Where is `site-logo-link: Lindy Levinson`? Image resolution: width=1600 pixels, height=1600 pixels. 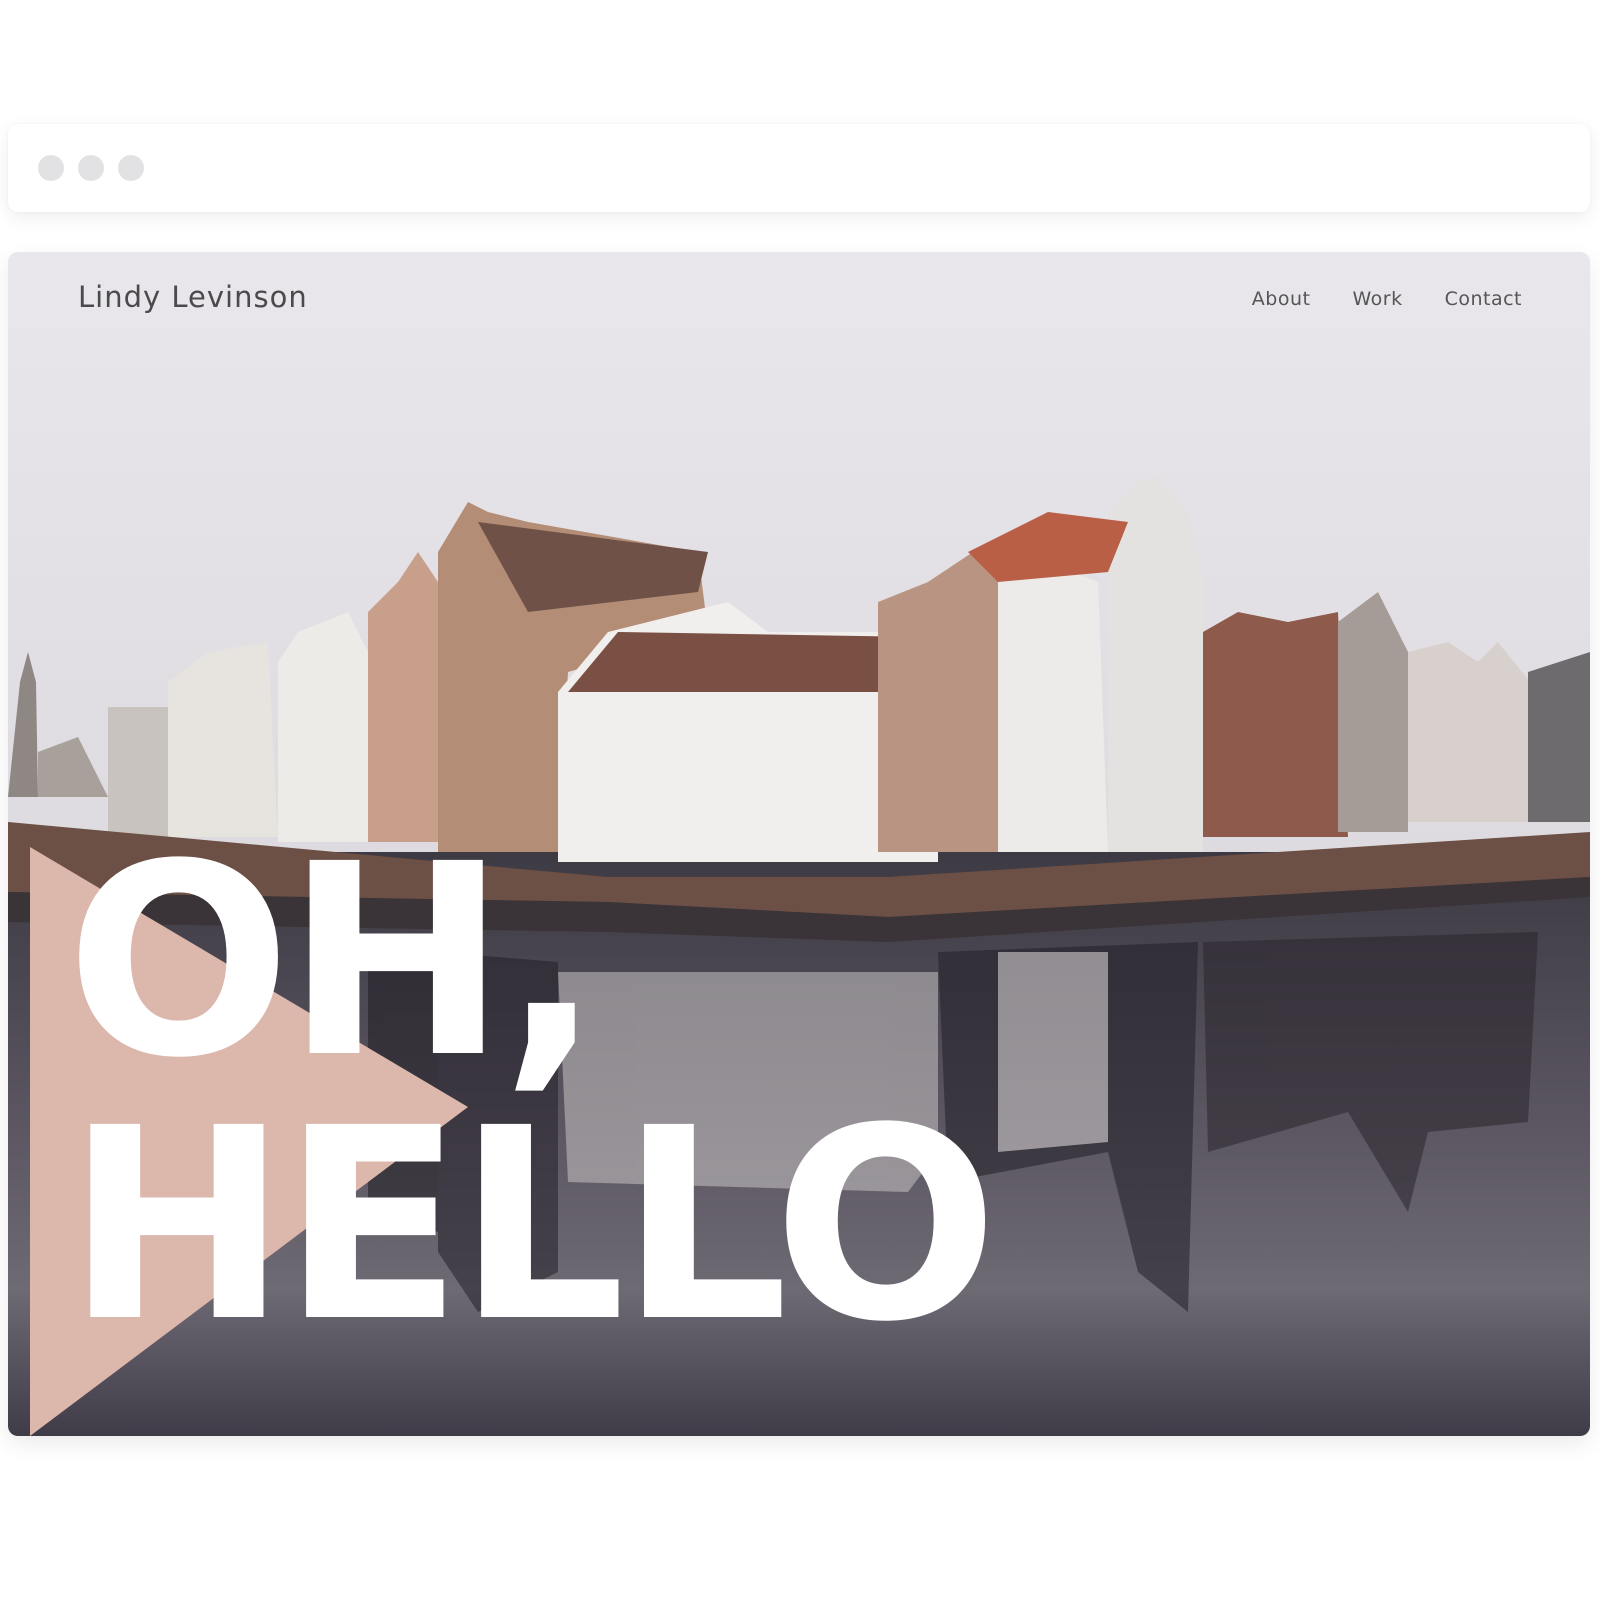
site-logo-link: Lindy Levinson is located at coordinates (193, 297).